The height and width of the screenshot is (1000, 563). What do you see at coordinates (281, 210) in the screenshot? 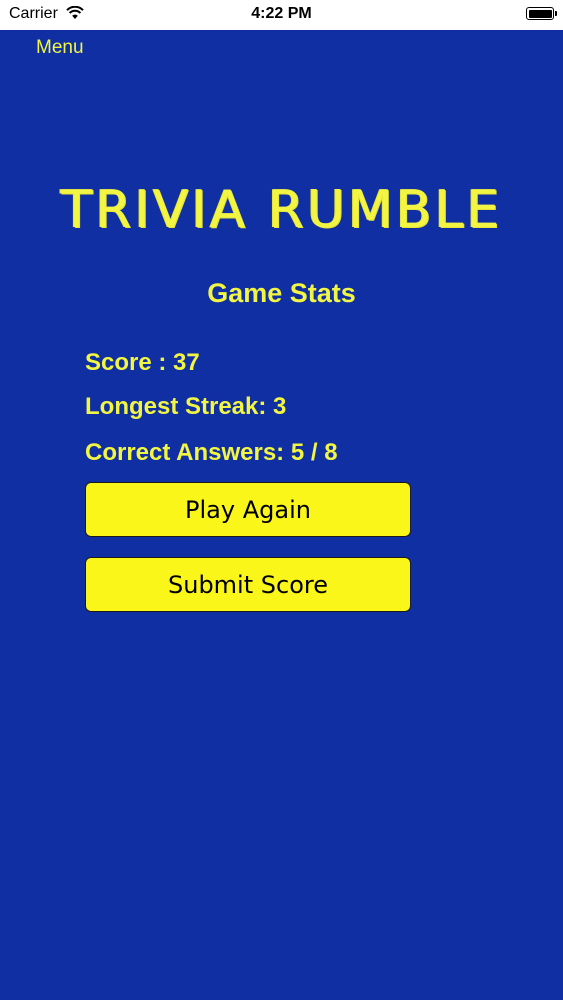
I see `app-title: TRIVIA RUMBLE` at bounding box center [281, 210].